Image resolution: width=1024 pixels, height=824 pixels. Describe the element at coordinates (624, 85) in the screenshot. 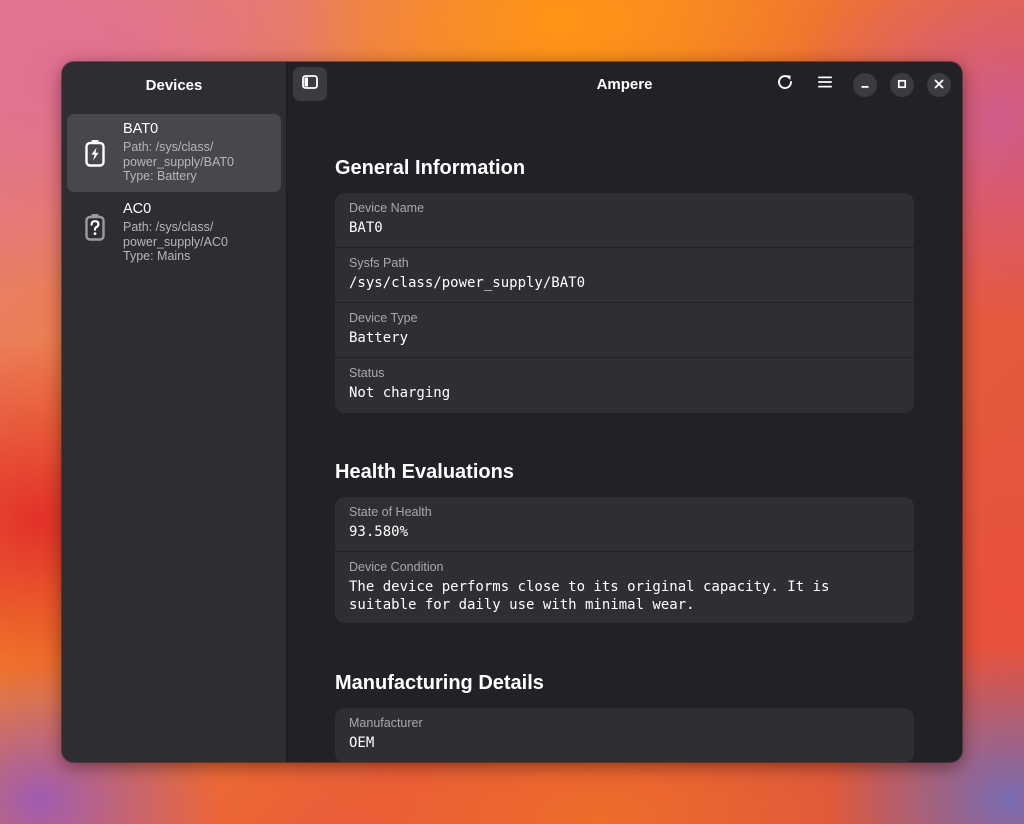

I see `header-bar: Ampere` at that location.